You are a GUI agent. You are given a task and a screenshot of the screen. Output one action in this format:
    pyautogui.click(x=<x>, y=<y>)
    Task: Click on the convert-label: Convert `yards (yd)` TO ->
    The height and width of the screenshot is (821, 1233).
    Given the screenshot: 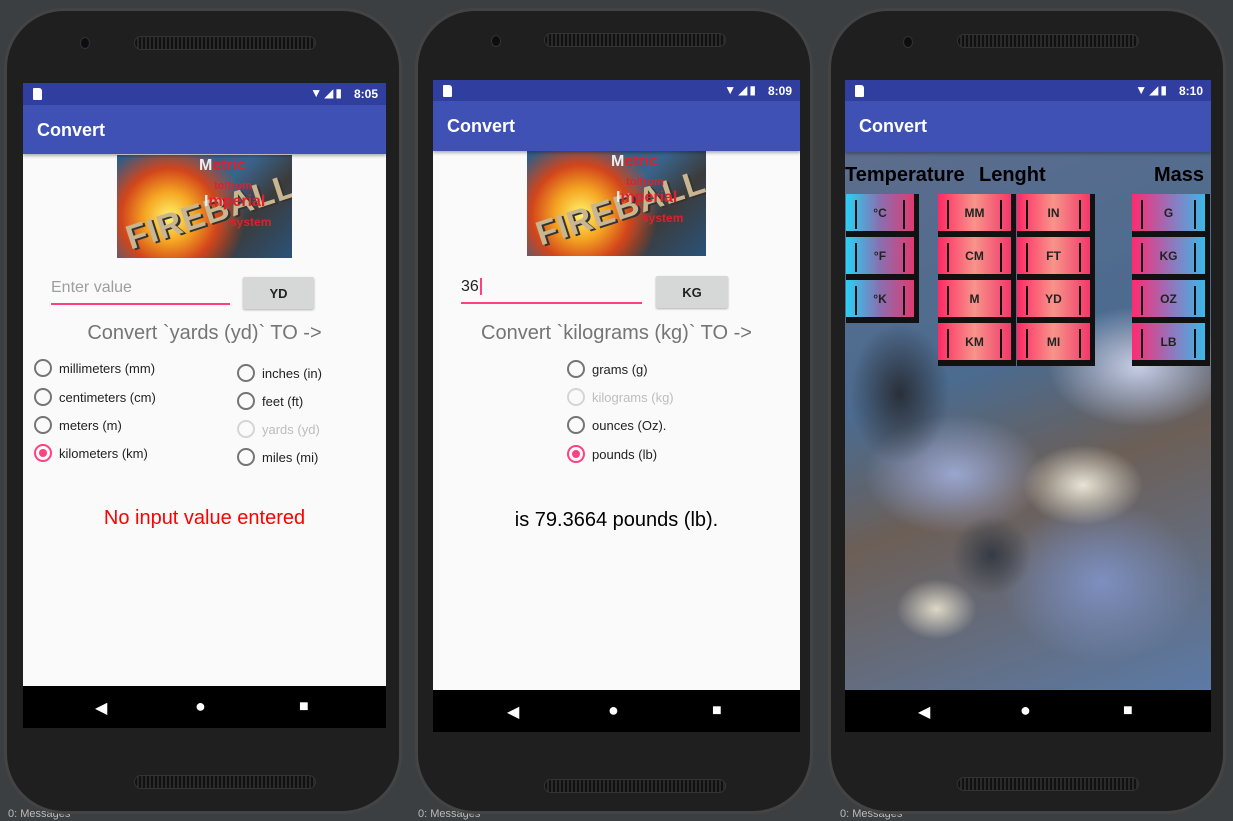 What is the action you would take?
    pyautogui.click(x=204, y=333)
    